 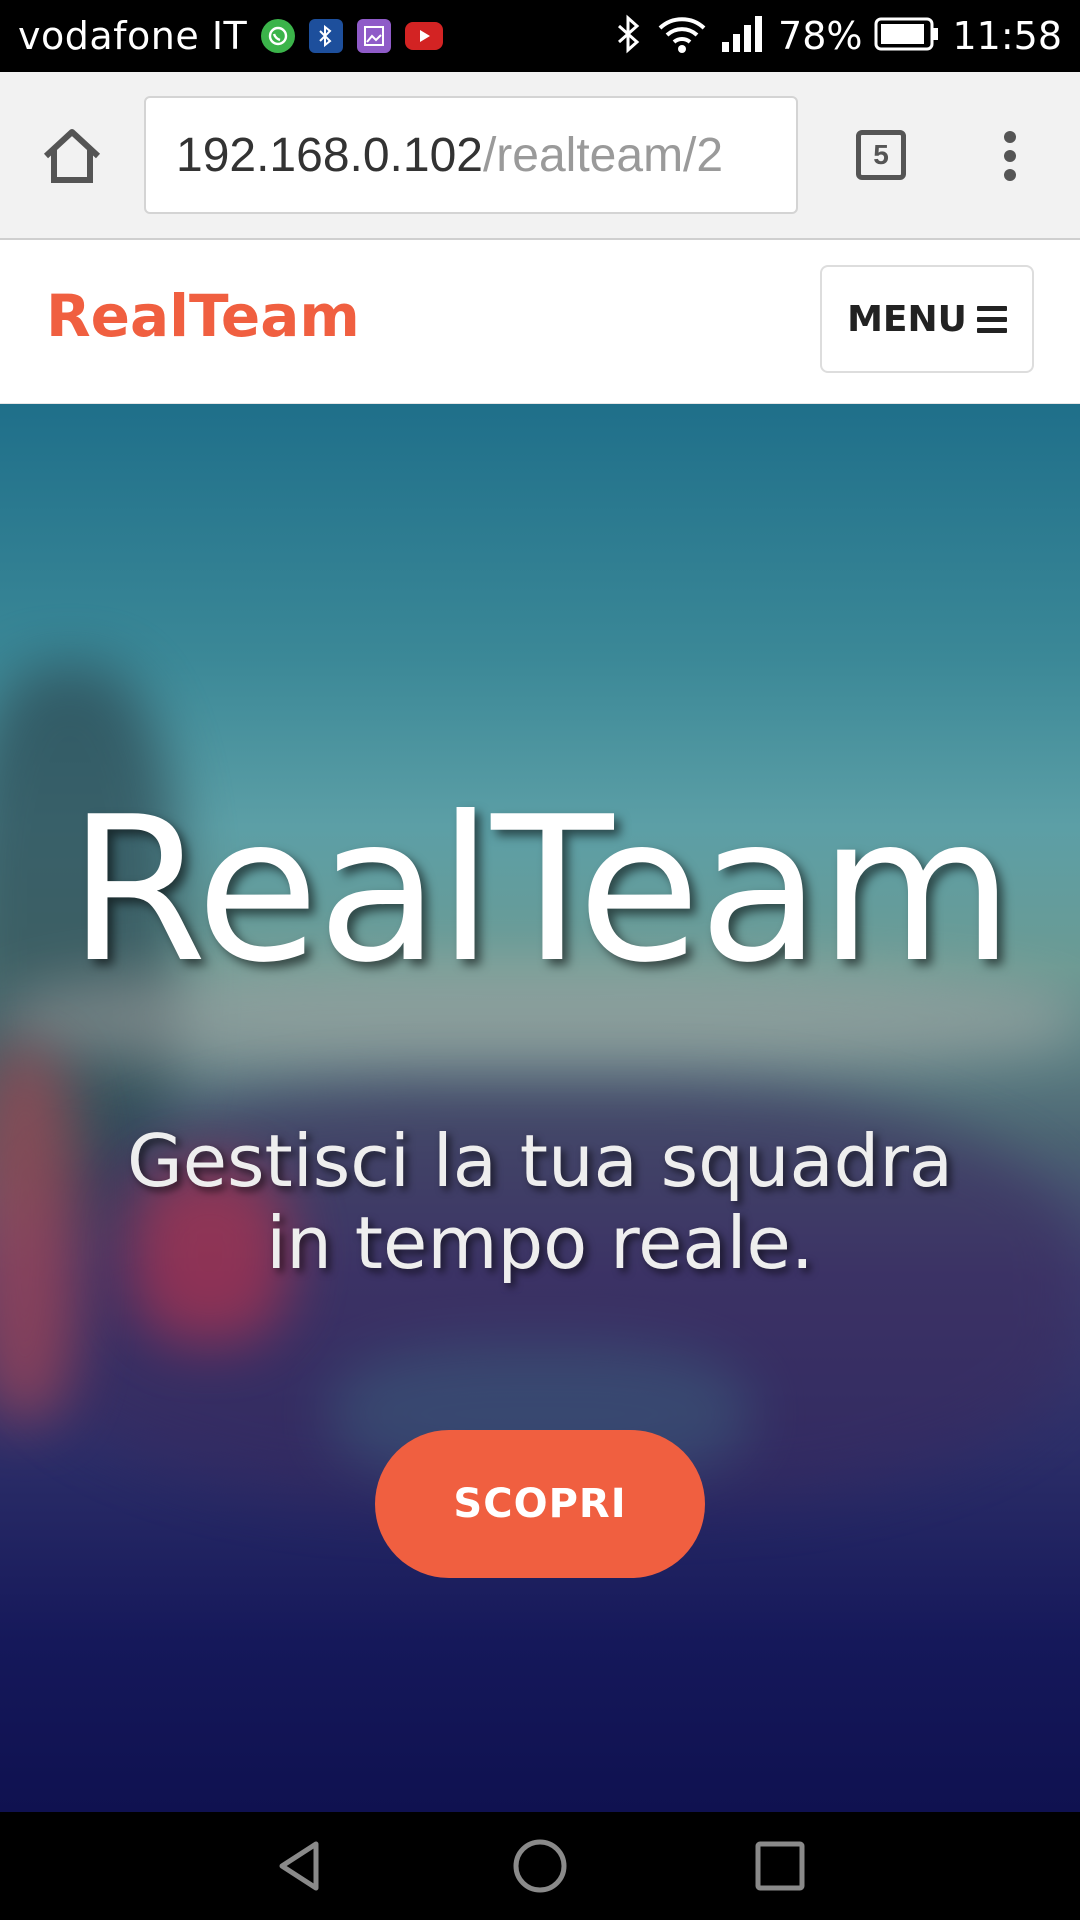 What do you see at coordinates (820, 36) in the screenshot?
I see `battery-percent: 78%` at bounding box center [820, 36].